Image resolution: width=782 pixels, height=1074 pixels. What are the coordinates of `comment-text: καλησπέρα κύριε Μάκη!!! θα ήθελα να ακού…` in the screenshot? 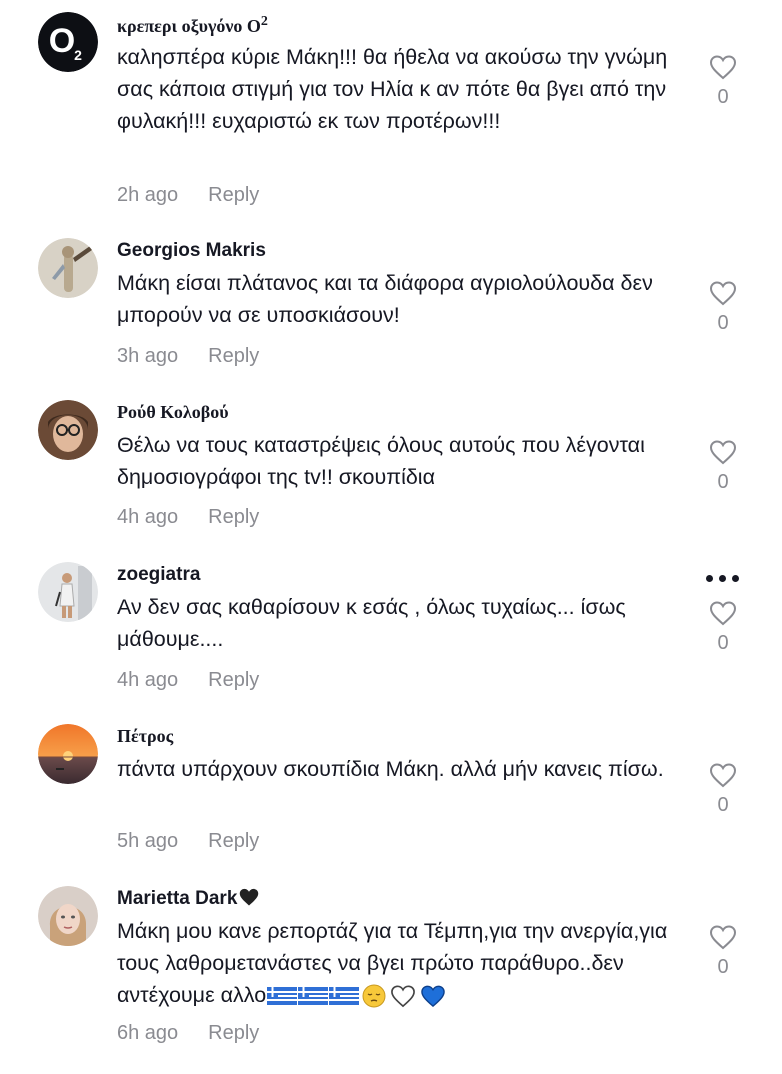 It's located at (392, 89).